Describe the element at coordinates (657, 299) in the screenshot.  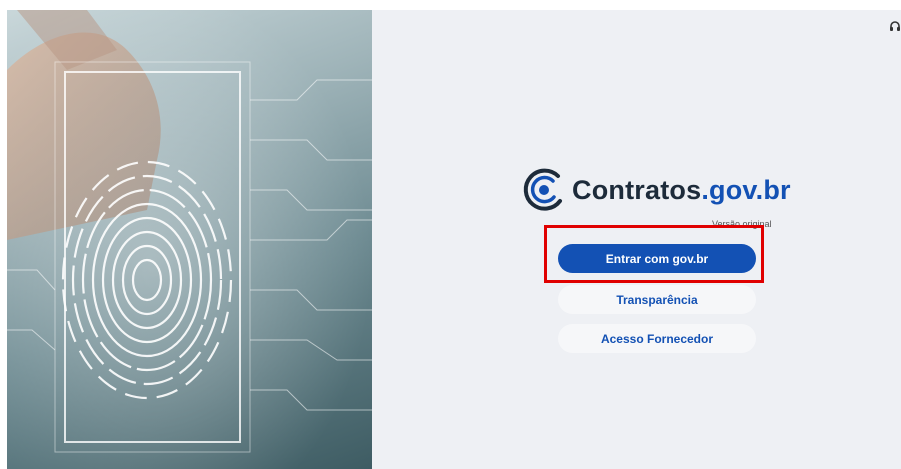
I see `transparency-button: Transparência` at that location.